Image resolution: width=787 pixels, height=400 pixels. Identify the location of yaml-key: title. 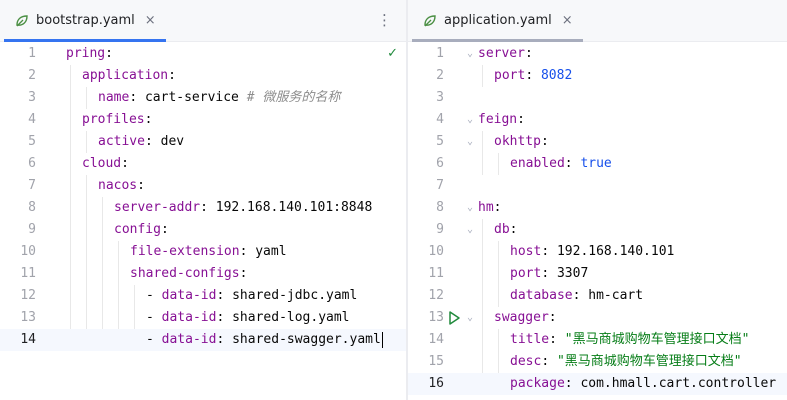
(530, 339).